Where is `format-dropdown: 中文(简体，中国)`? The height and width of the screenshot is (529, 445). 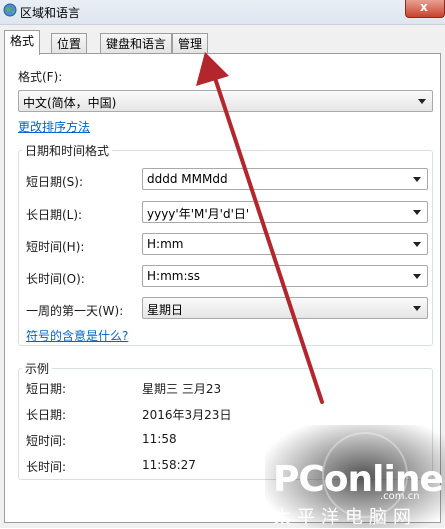 format-dropdown: 中文(简体，中国) is located at coordinates (225, 101).